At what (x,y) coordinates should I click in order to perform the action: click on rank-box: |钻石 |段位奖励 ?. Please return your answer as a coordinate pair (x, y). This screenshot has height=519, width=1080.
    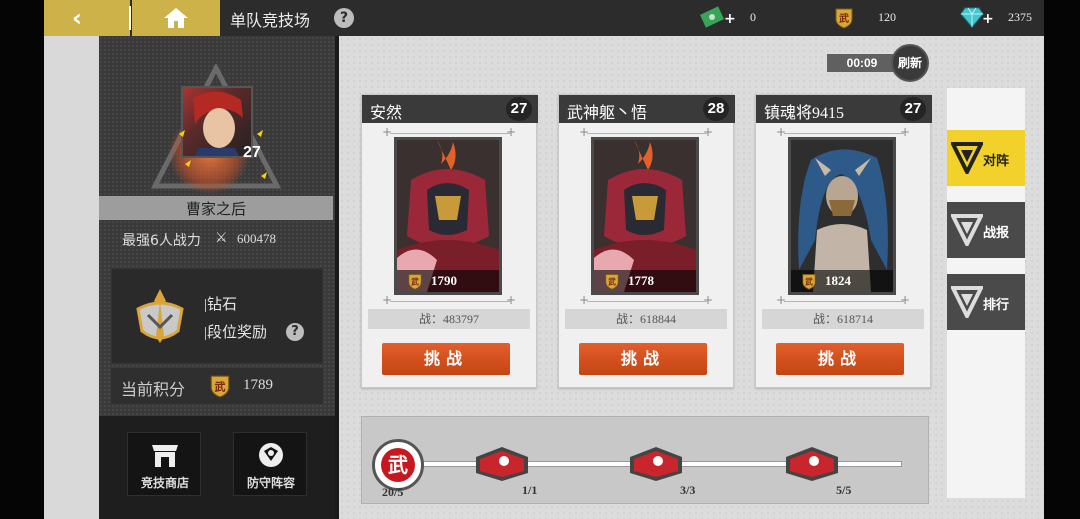
    Looking at the image, I should click on (217, 316).